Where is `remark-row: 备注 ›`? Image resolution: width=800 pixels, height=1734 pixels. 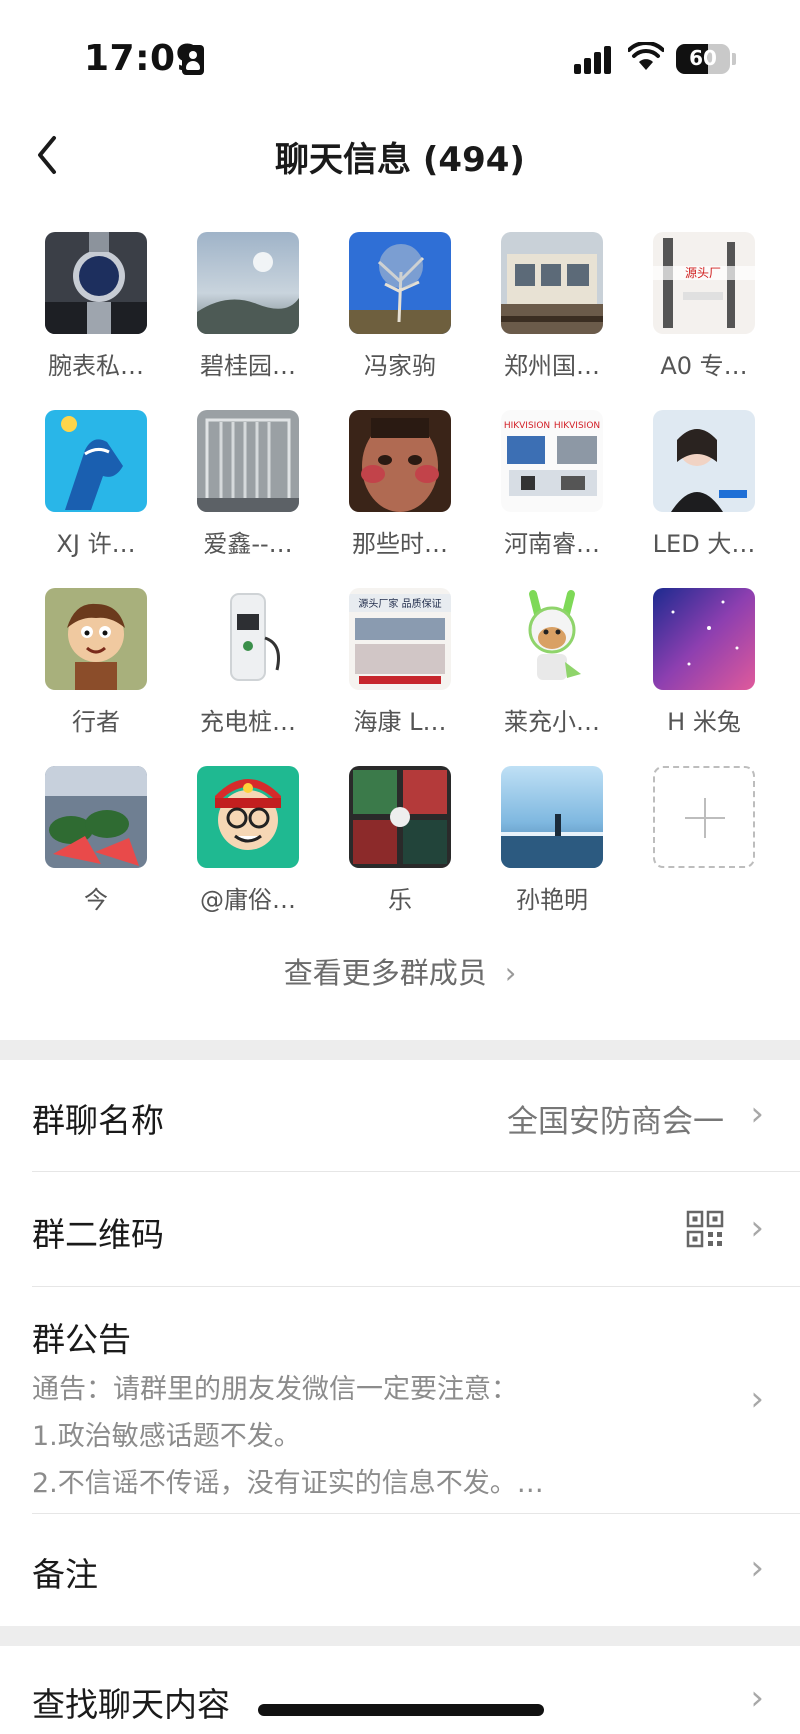
remark-row: 备注 › is located at coordinates (400, 1570).